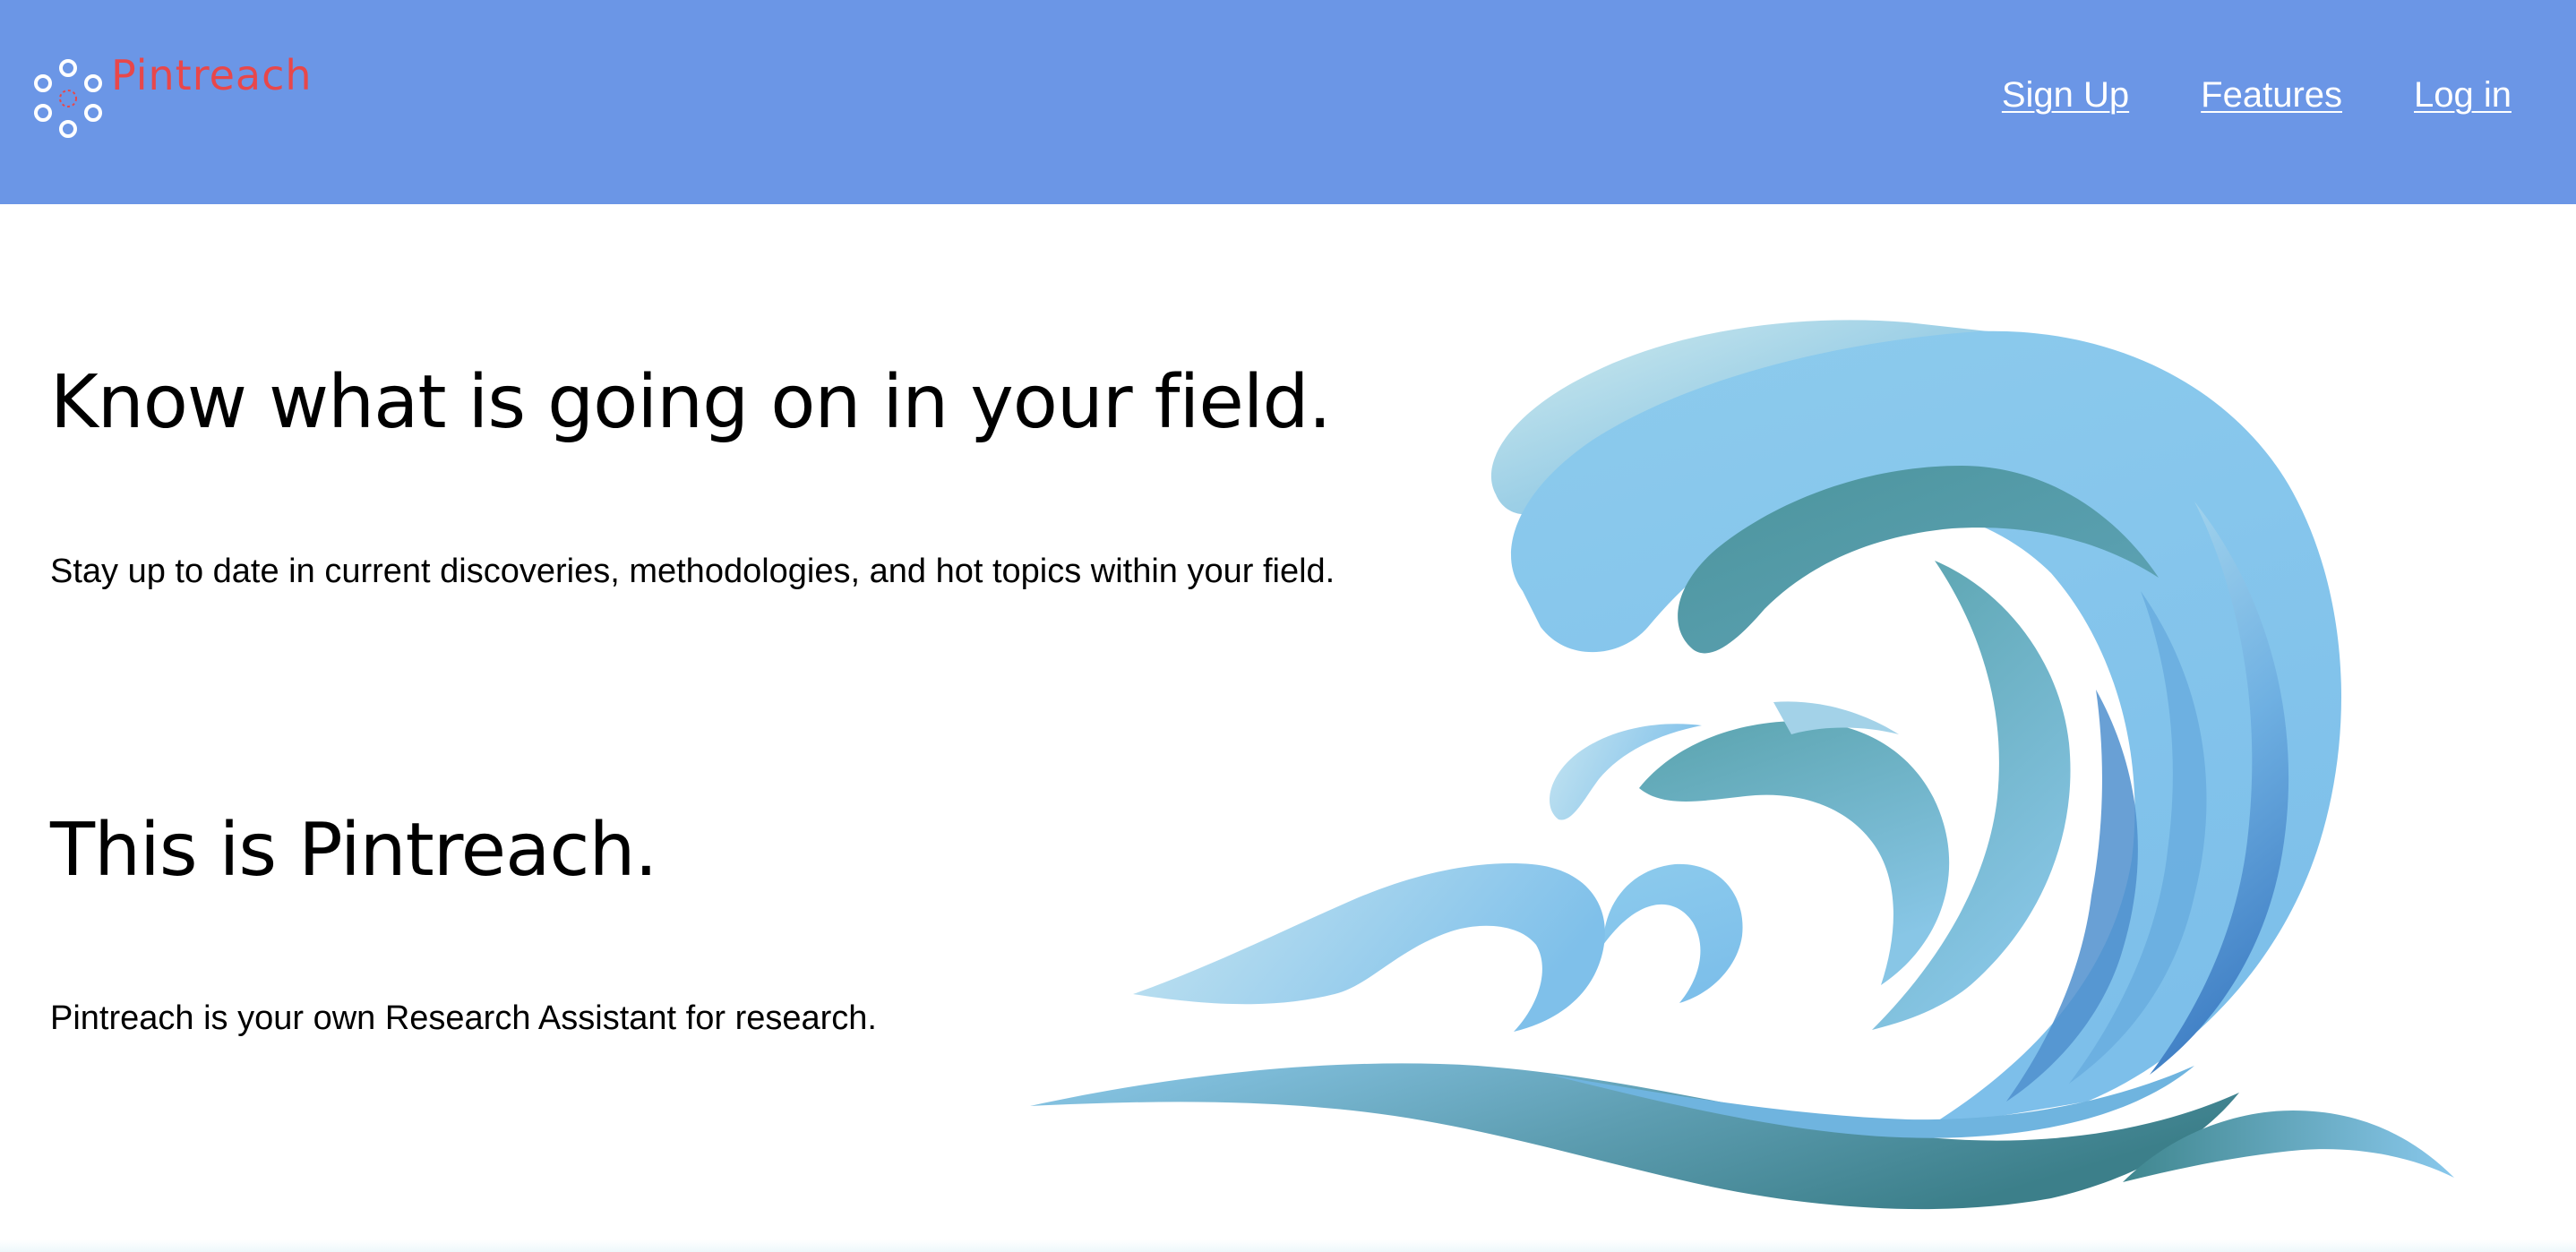 The height and width of the screenshot is (1252, 2576). What do you see at coordinates (1288, 1245) in the screenshot?
I see `bottom-edge` at bounding box center [1288, 1245].